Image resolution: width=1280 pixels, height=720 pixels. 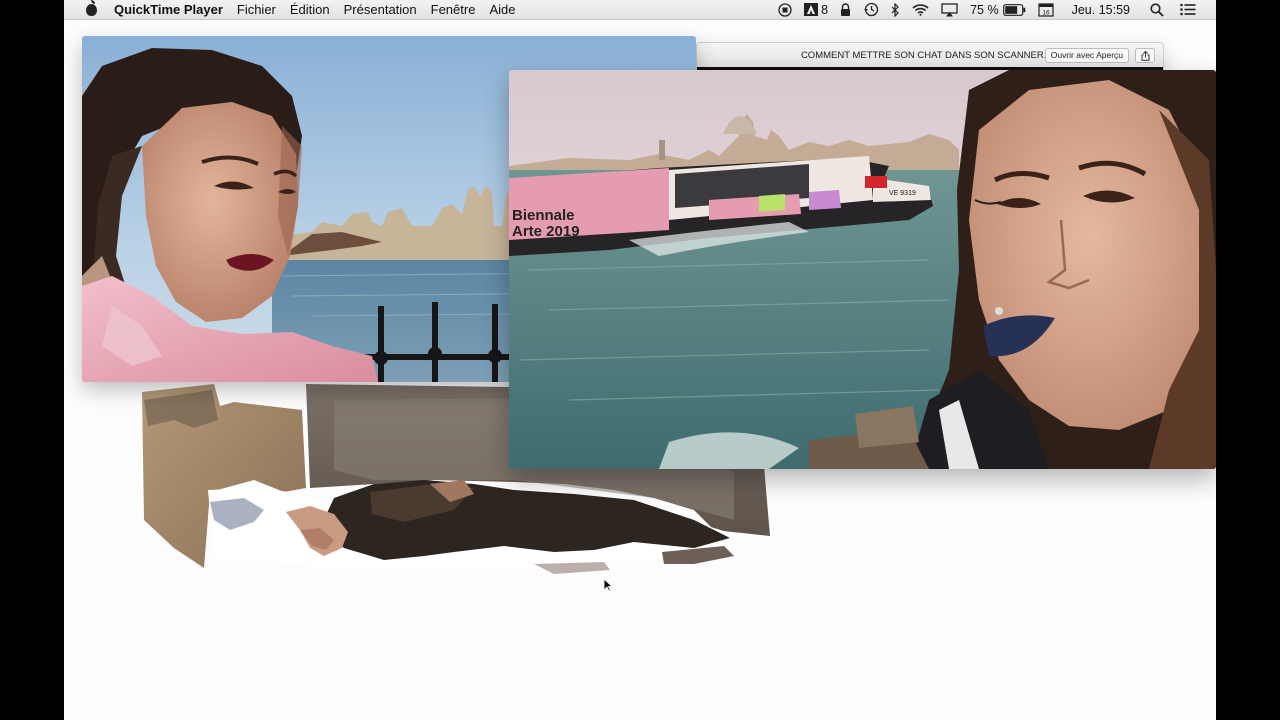 I want to click on adobe-status: 8, so click(x=816, y=10).